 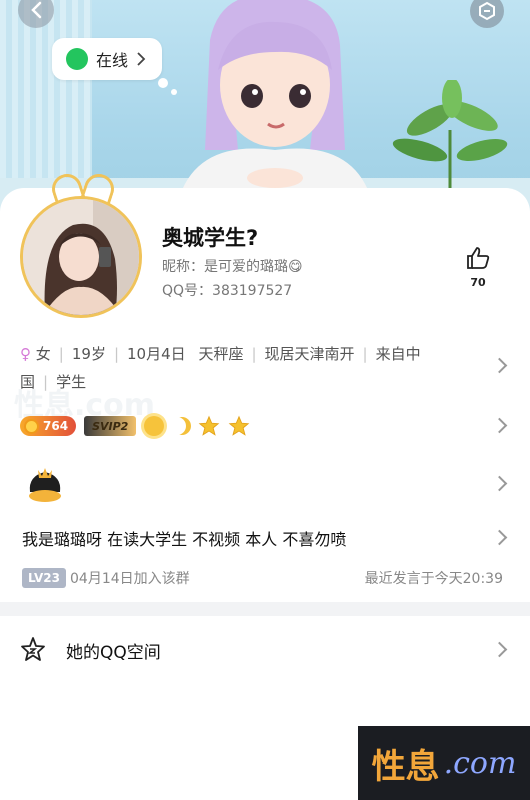 I want to click on badge-row: 764 SVIP2, so click(x=135, y=426).